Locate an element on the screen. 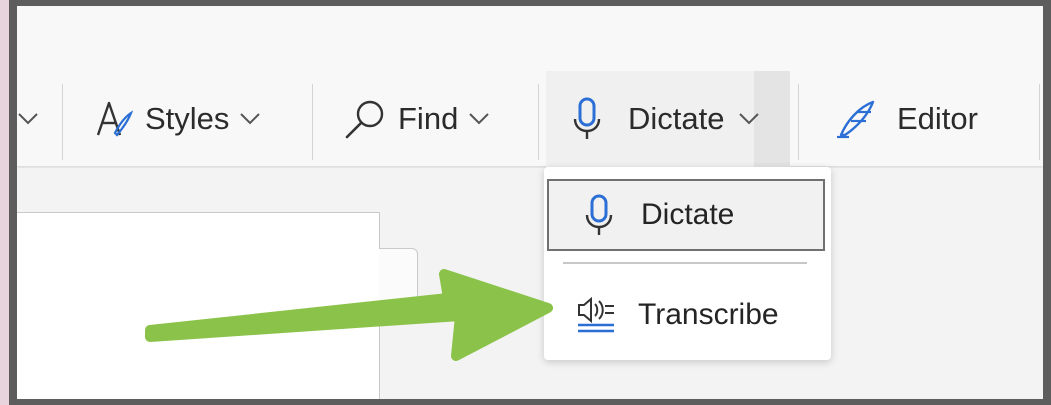 The width and height of the screenshot is (1051, 405). dictate-button: Dictate is located at coordinates (666, 119).